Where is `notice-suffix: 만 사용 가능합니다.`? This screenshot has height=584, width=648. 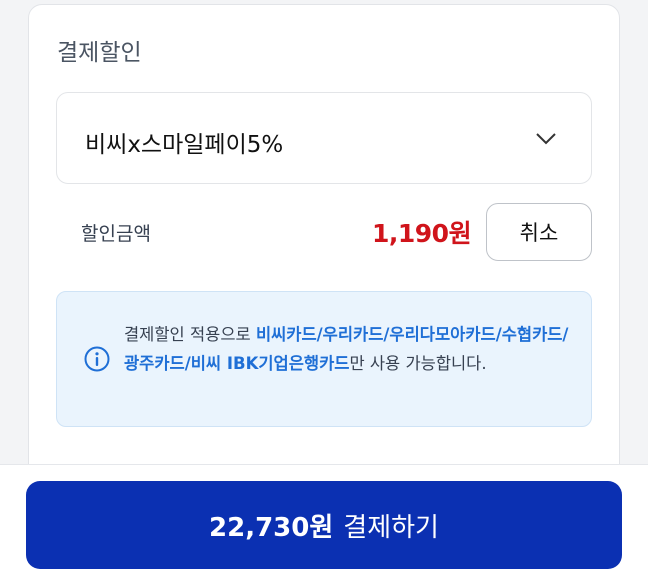
notice-suffix: 만 사용 가능합니다. is located at coordinates (418, 363).